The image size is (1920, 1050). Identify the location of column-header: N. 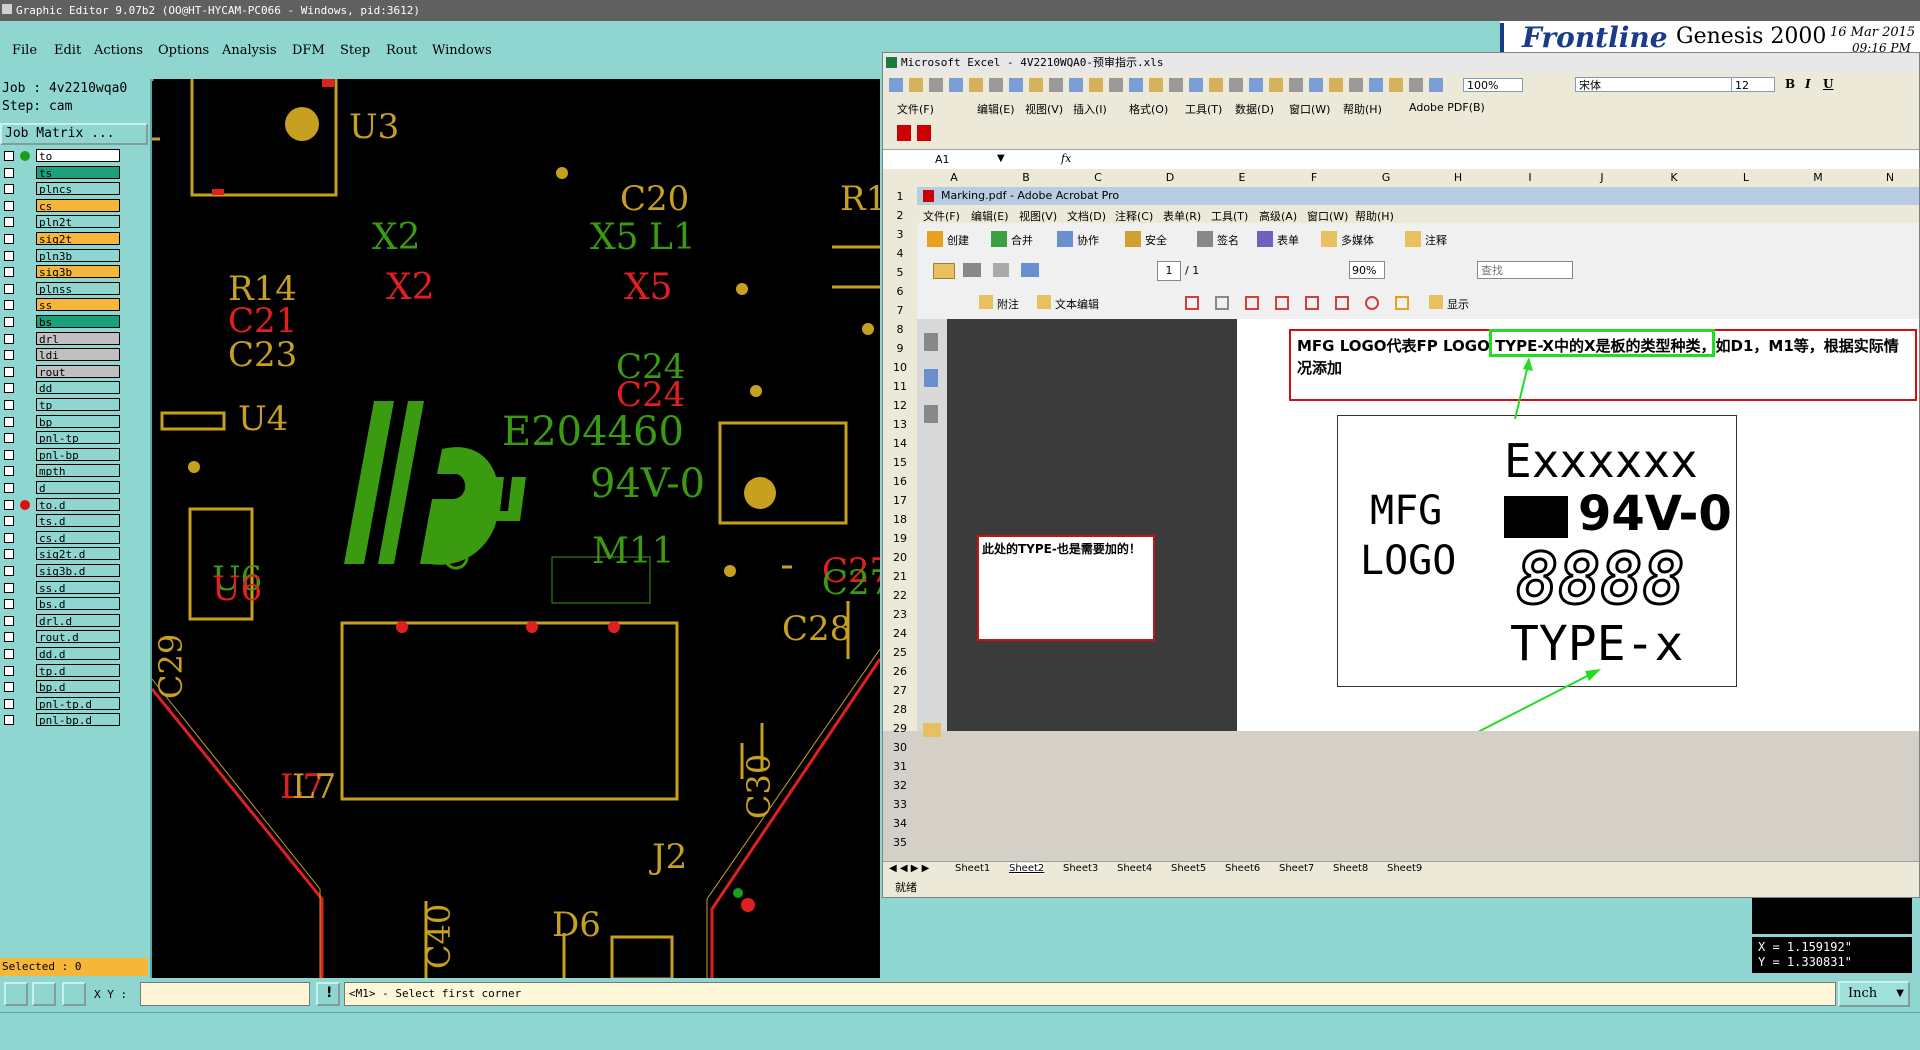
(1887, 177).